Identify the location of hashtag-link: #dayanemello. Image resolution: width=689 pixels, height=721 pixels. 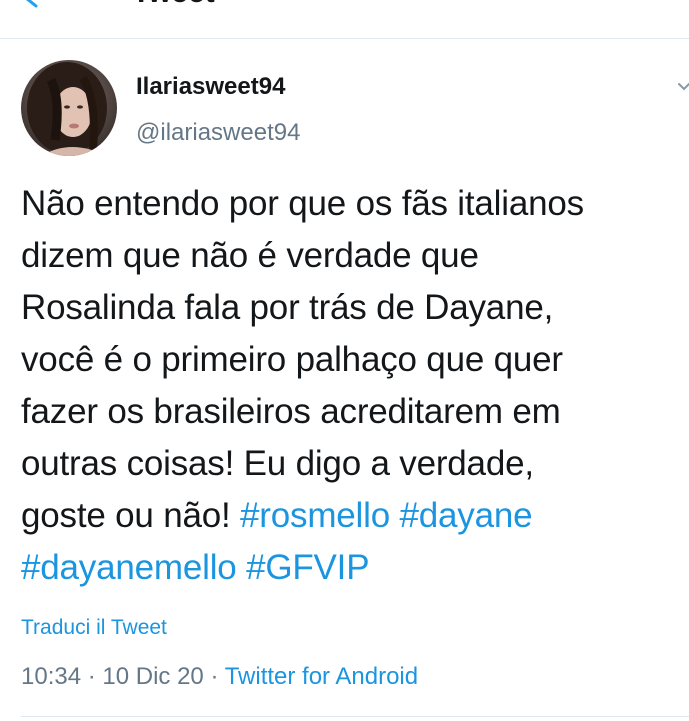
(129, 567).